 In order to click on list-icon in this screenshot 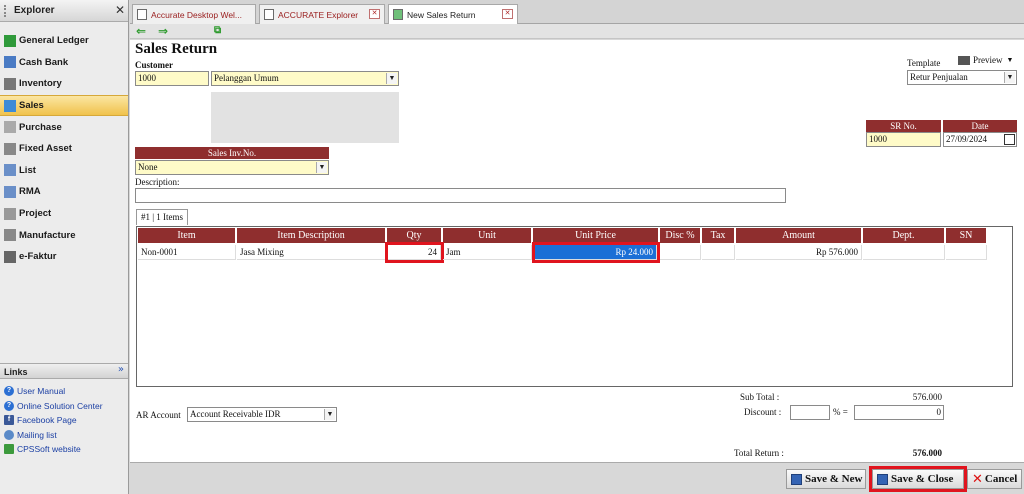, I will do `click(10, 170)`.